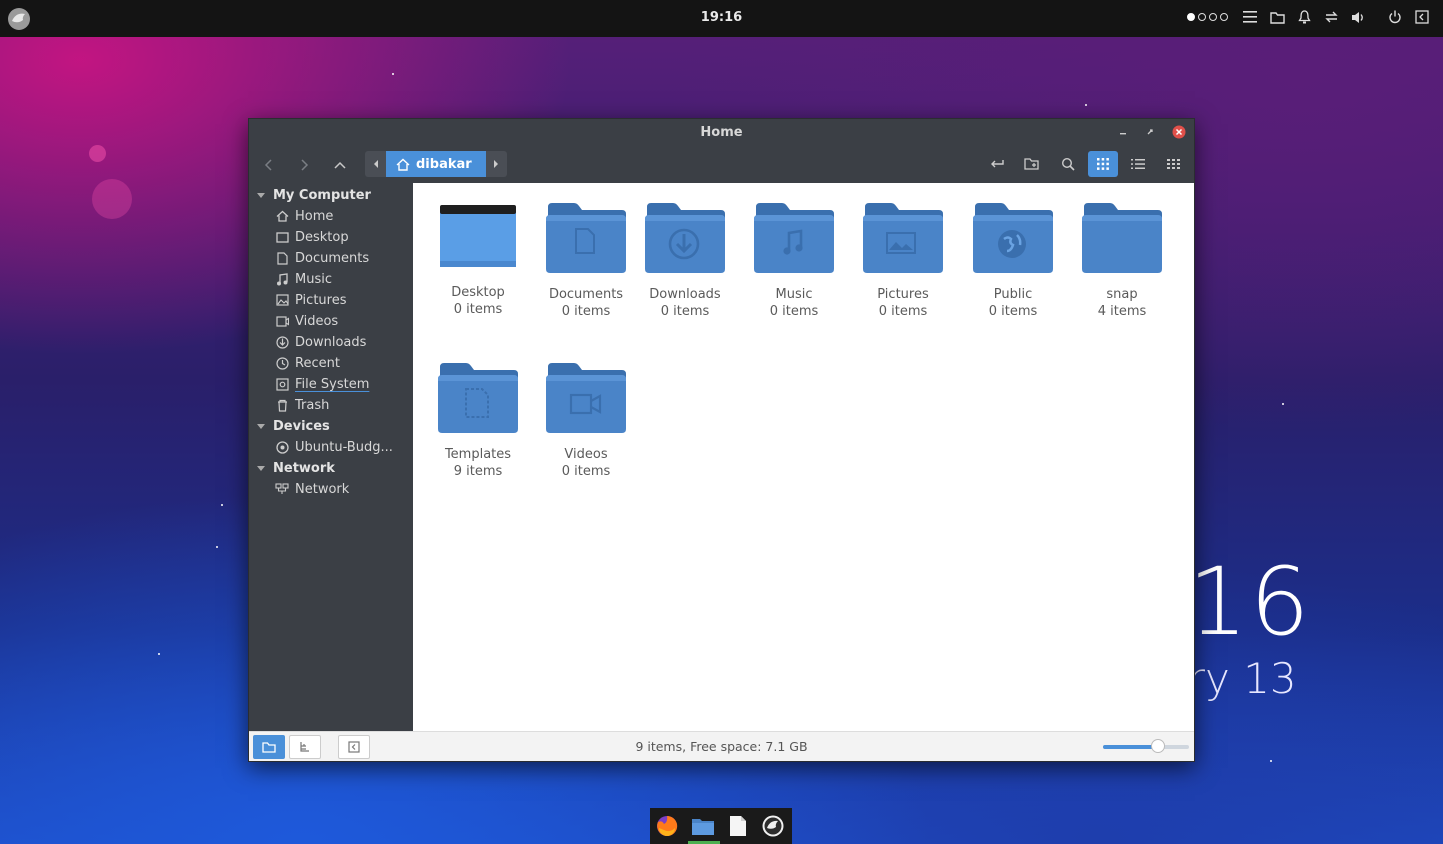 The height and width of the screenshot is (844, 1443). I want to click on file-item-public: Public 0 items, so click(1013, 260).